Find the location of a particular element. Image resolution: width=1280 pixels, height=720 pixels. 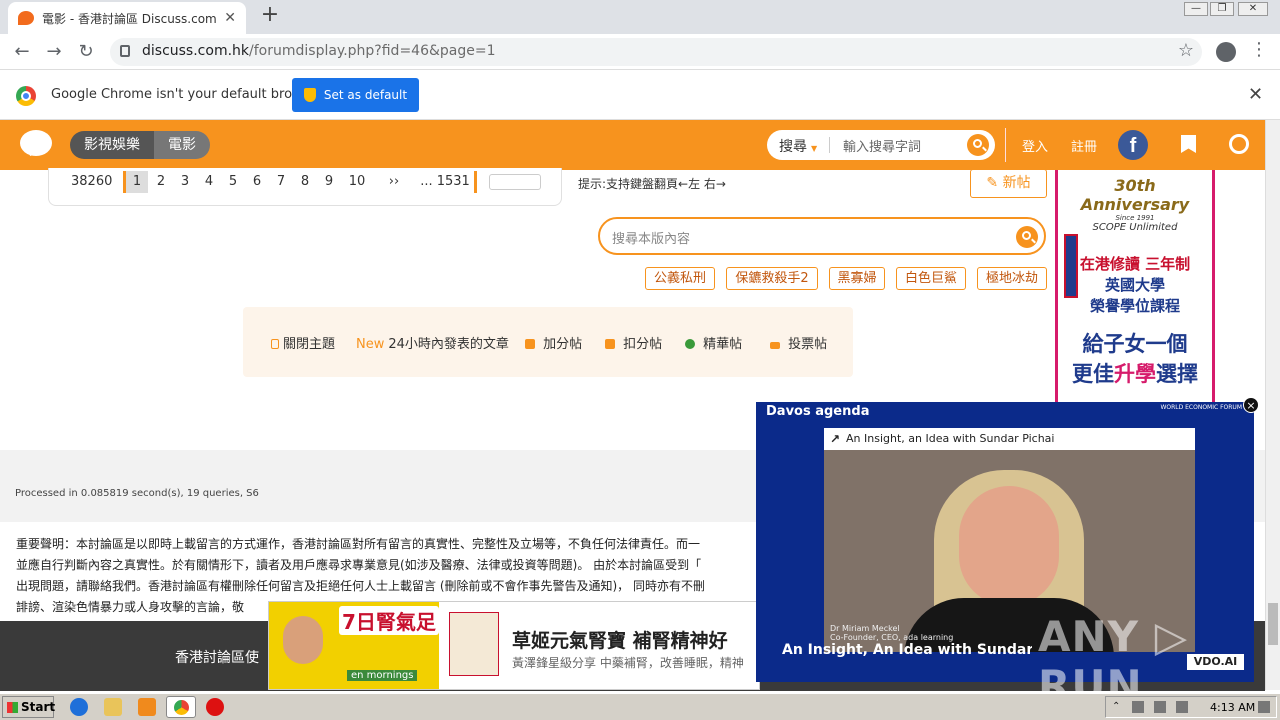

bookmark-icon is located at coordinates (1188, 144).